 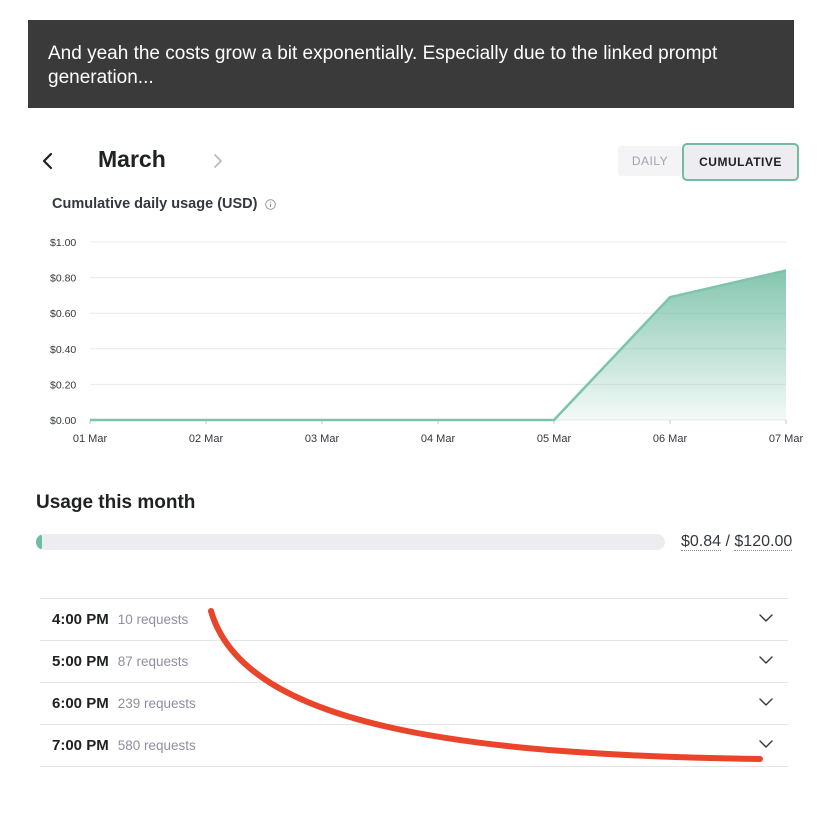 I want to click on hour-time: 5:00 PM, so click(x=80, y=661).